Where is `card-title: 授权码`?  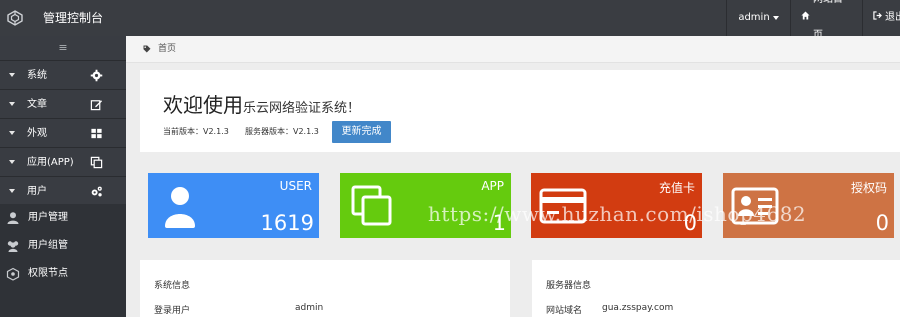 card-title: 授权码 is located at coordinates (868, 188).